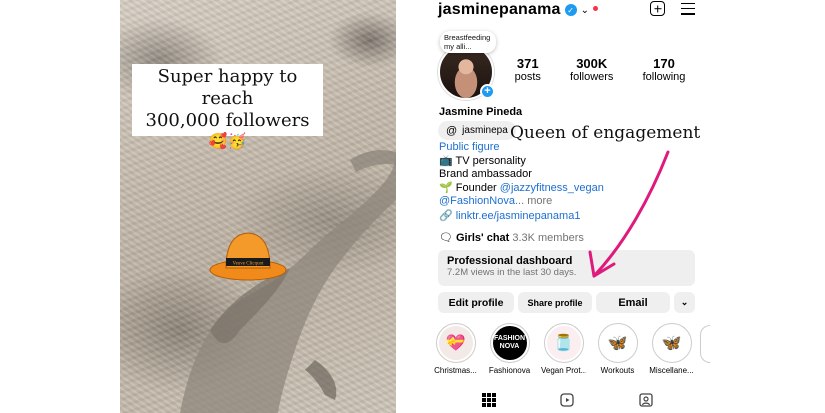 The width and height of the screenshot is (825, 413). I want to click on highlight-item: 🦋 Workouts, so click(617, 349).